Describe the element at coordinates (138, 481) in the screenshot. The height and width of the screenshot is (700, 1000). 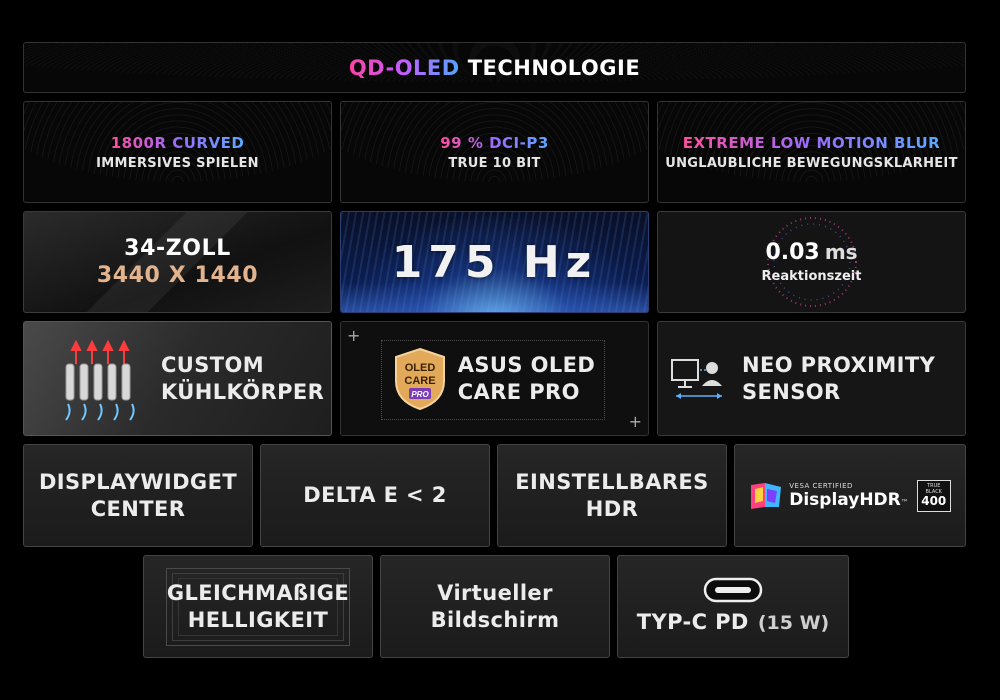
I see `widget-line1: DISPLAYWIDGET` at that location.